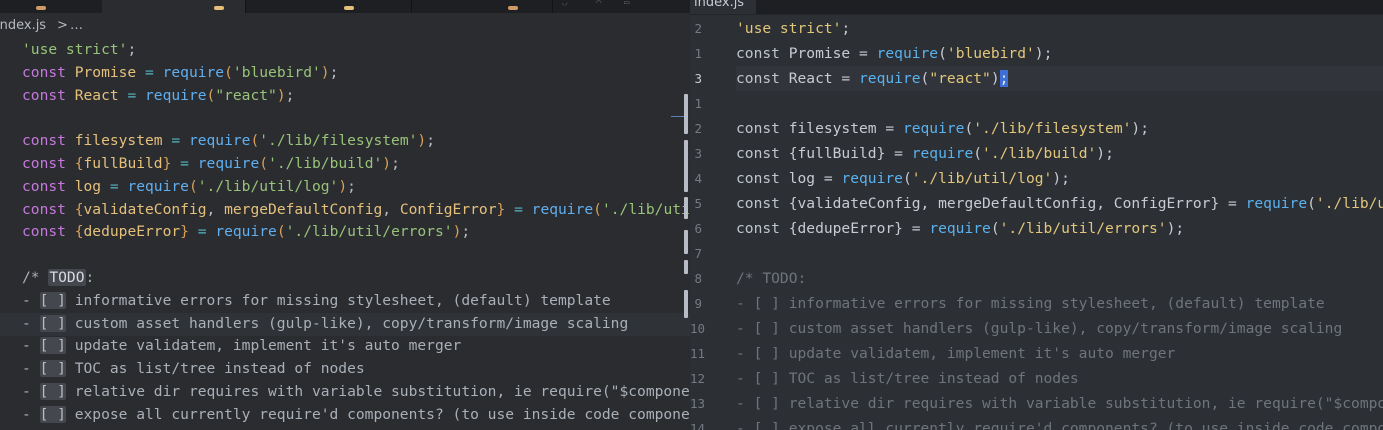 Image resolution: width=1383 pixels, height=430 pixels. I want to click on line-number: 8, so click(698, 278).